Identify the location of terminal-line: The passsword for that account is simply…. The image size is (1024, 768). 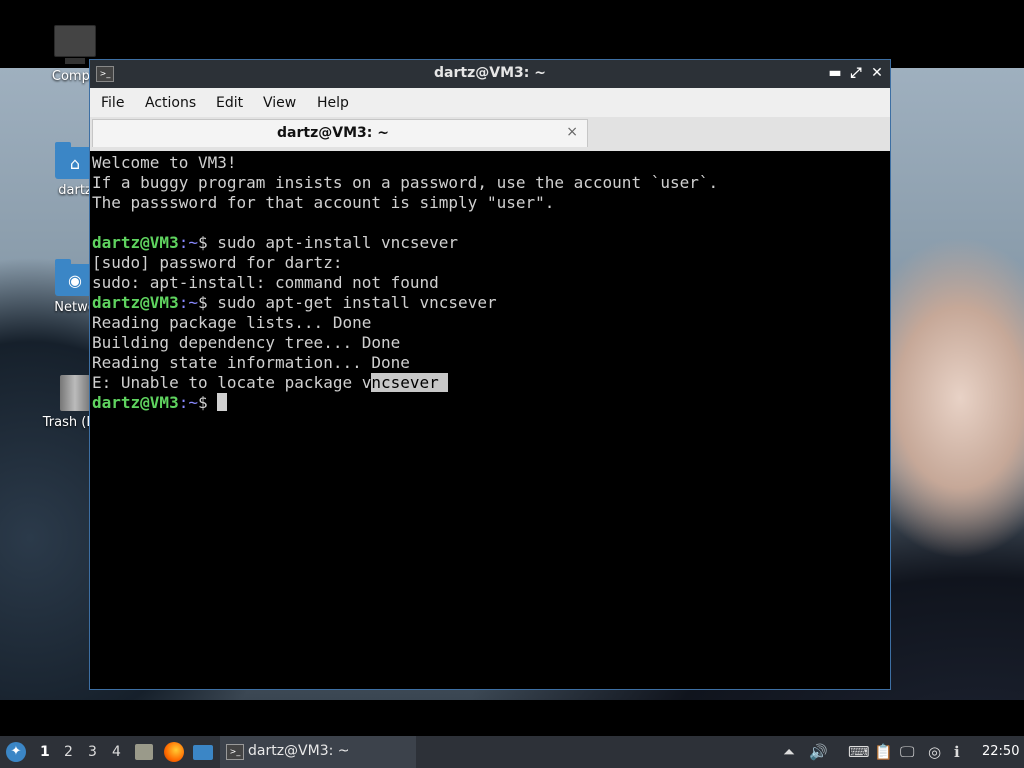
(323, 202).